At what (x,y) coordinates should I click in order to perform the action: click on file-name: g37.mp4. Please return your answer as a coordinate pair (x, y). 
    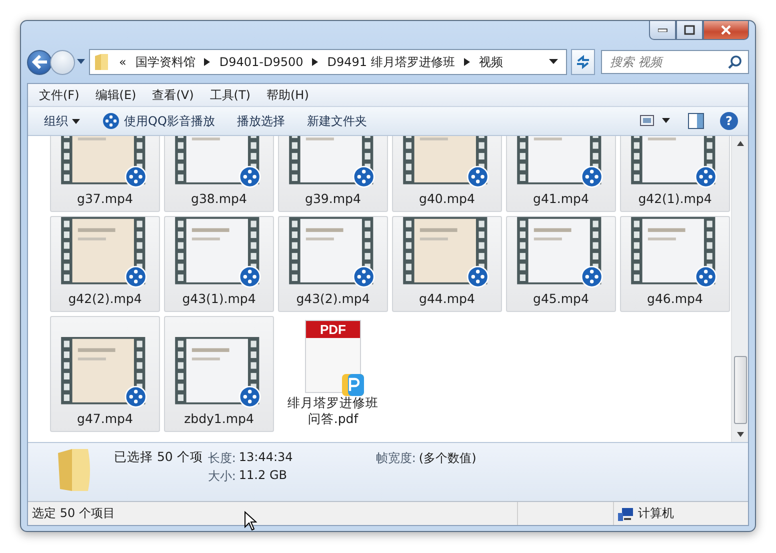
    Looking at the image, I should click on (105, 199).